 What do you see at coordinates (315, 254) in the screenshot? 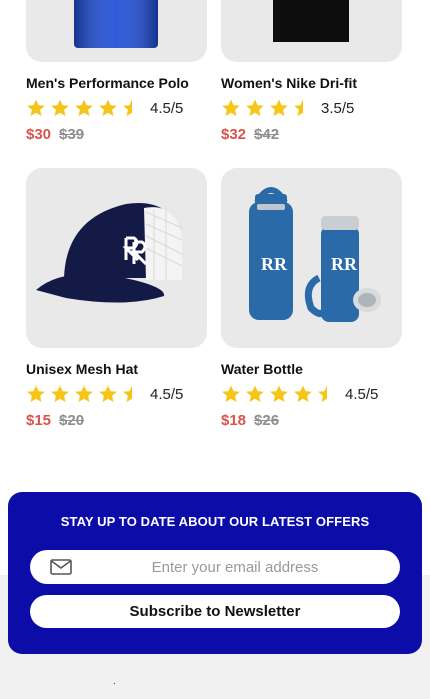
I see `water-bottle-image: RR RR` at bounding box center [315, 254].